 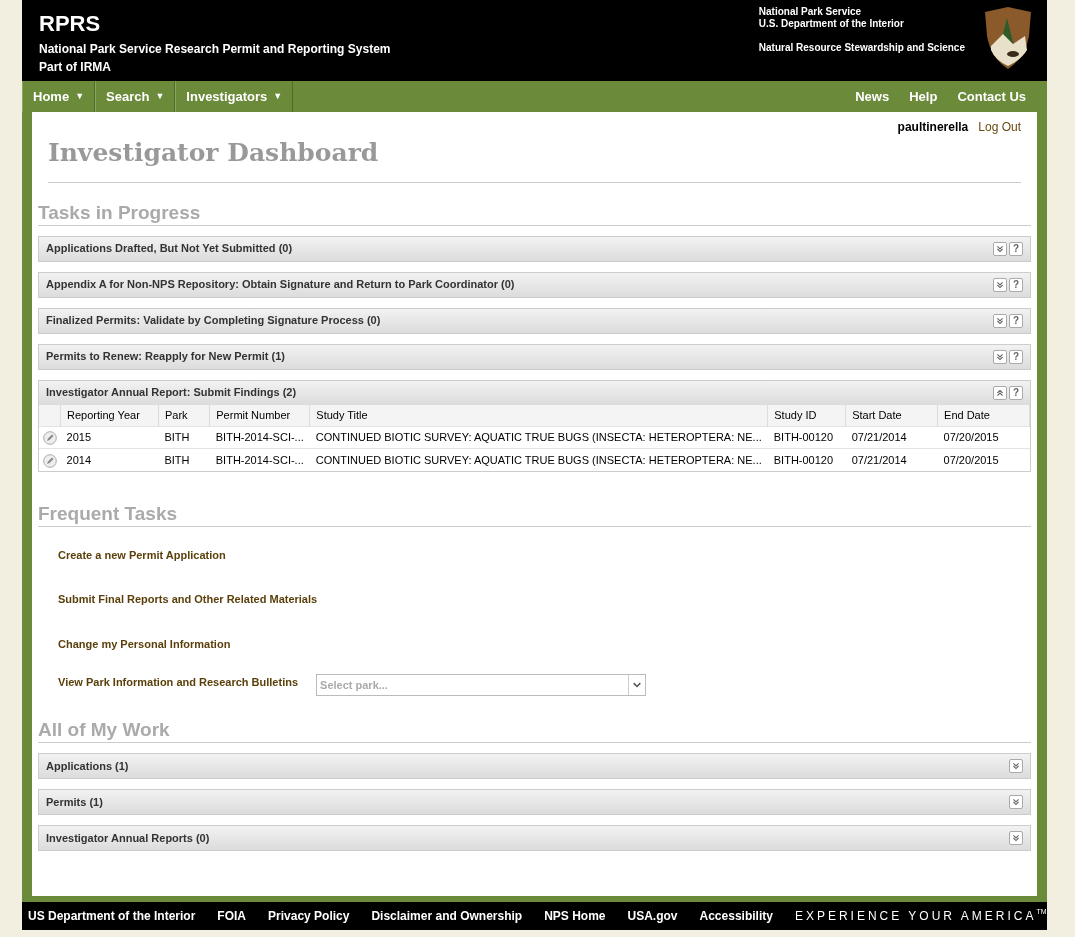 I want to click on arrowhead-logo-icon, so click(x=1008, y=38).